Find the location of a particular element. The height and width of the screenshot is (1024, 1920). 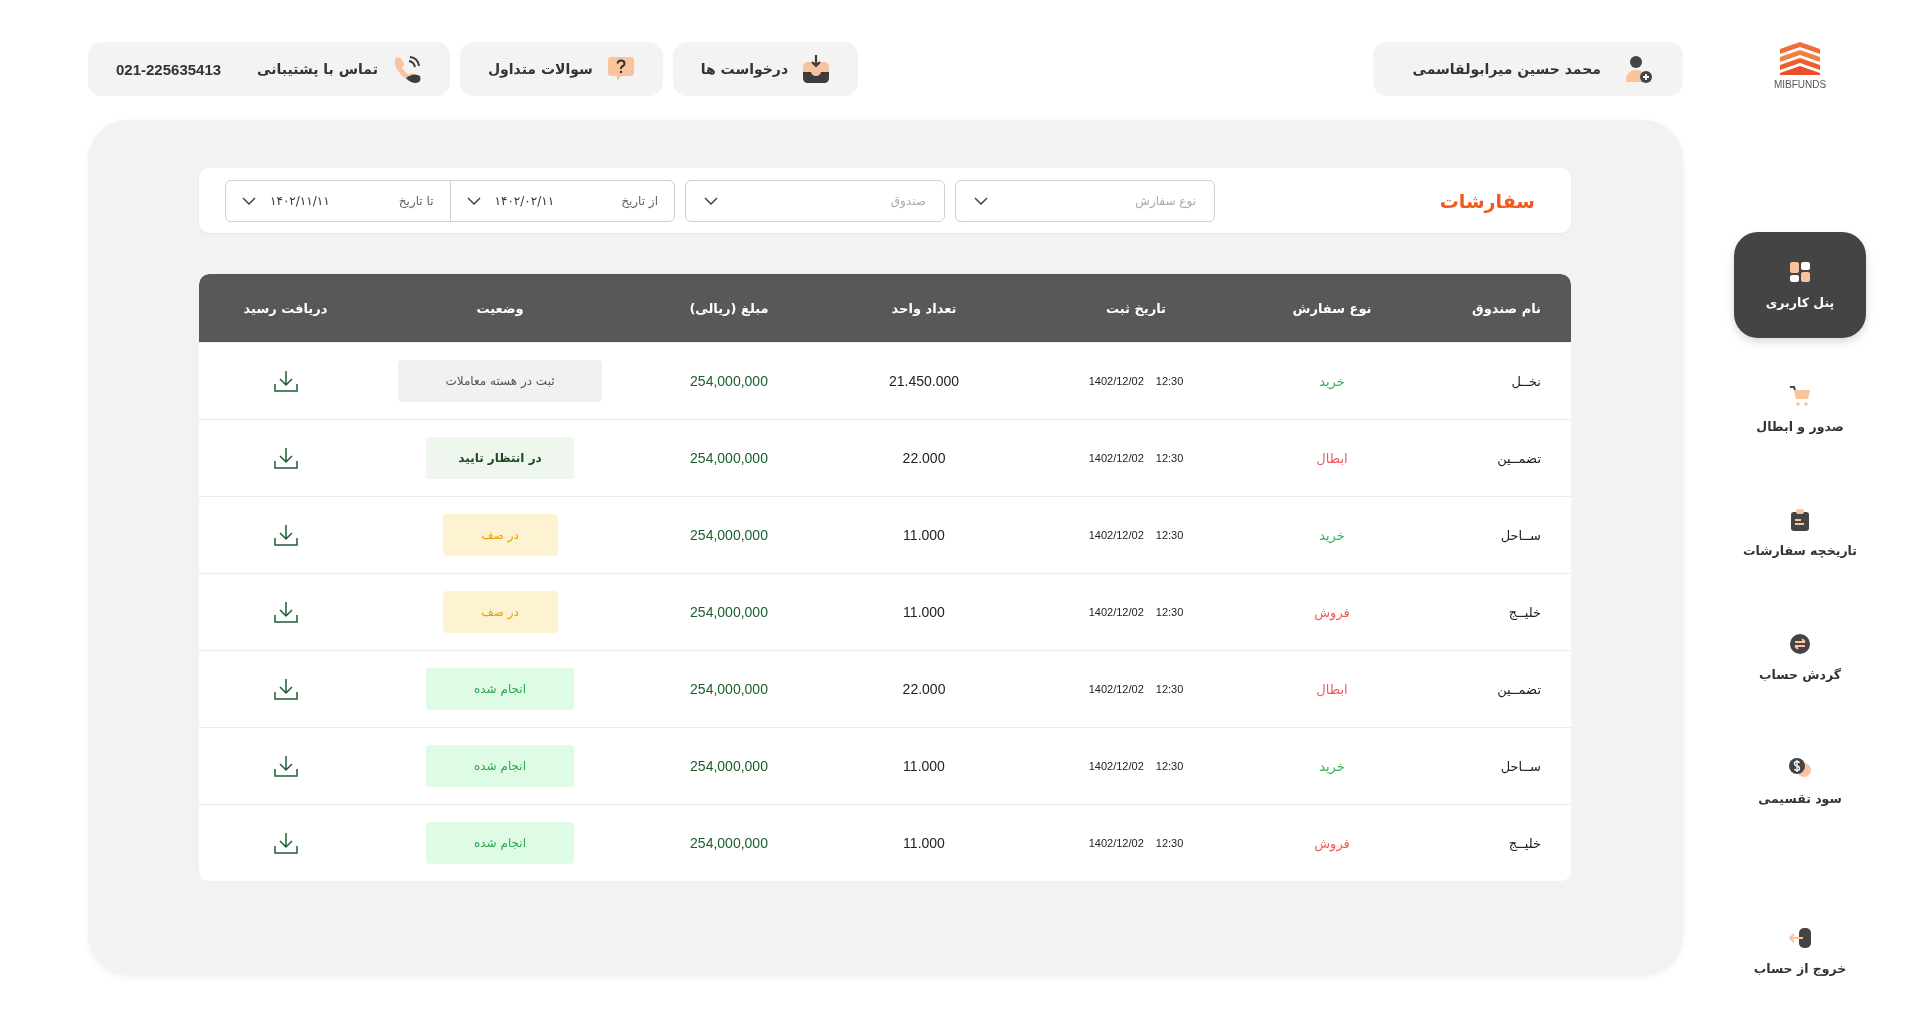

exchange-icon is located at coordinates (1800, 643).